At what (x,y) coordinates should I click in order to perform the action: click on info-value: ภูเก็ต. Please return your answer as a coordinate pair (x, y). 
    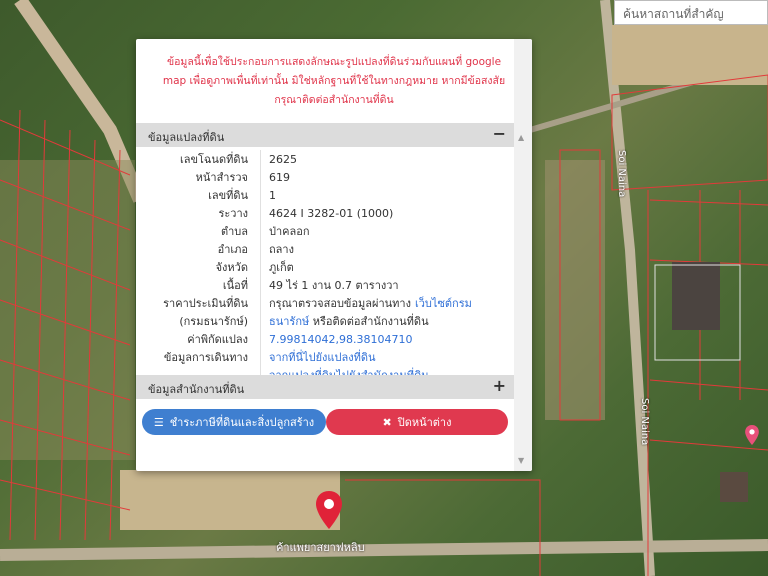
    Looking at the image, I should click on (387, 267).